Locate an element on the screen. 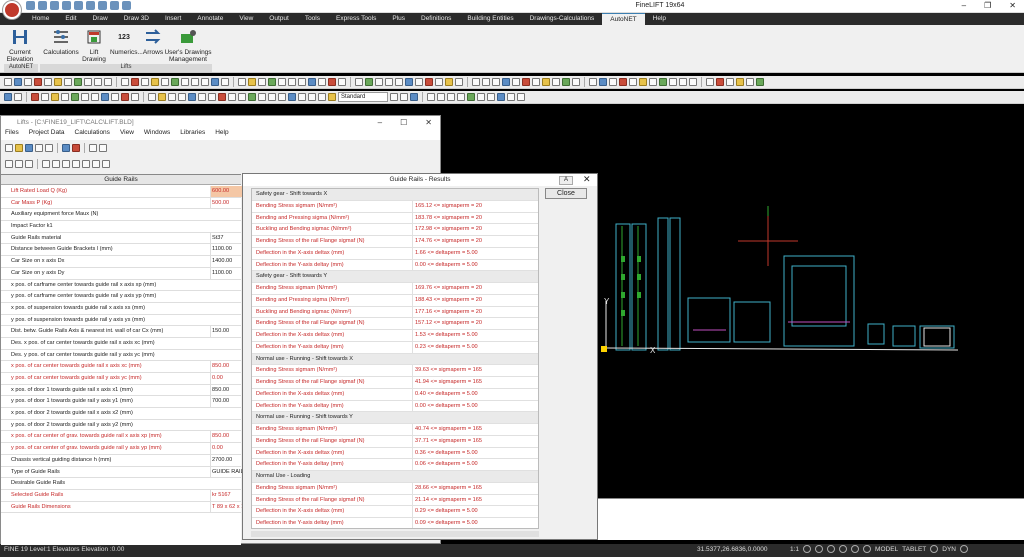 The height and width of the screenshot is (557, 1024). font-icon is located at coordinates (106, 163).